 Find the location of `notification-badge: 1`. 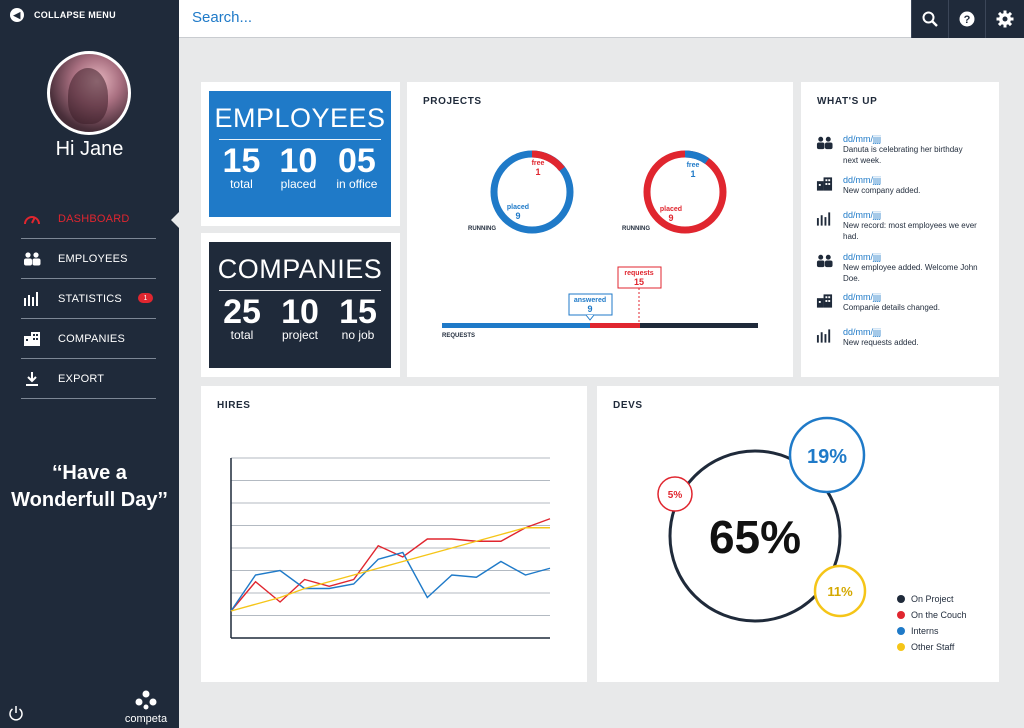

notification-badge: 1 is located at coordinates (145, 298).